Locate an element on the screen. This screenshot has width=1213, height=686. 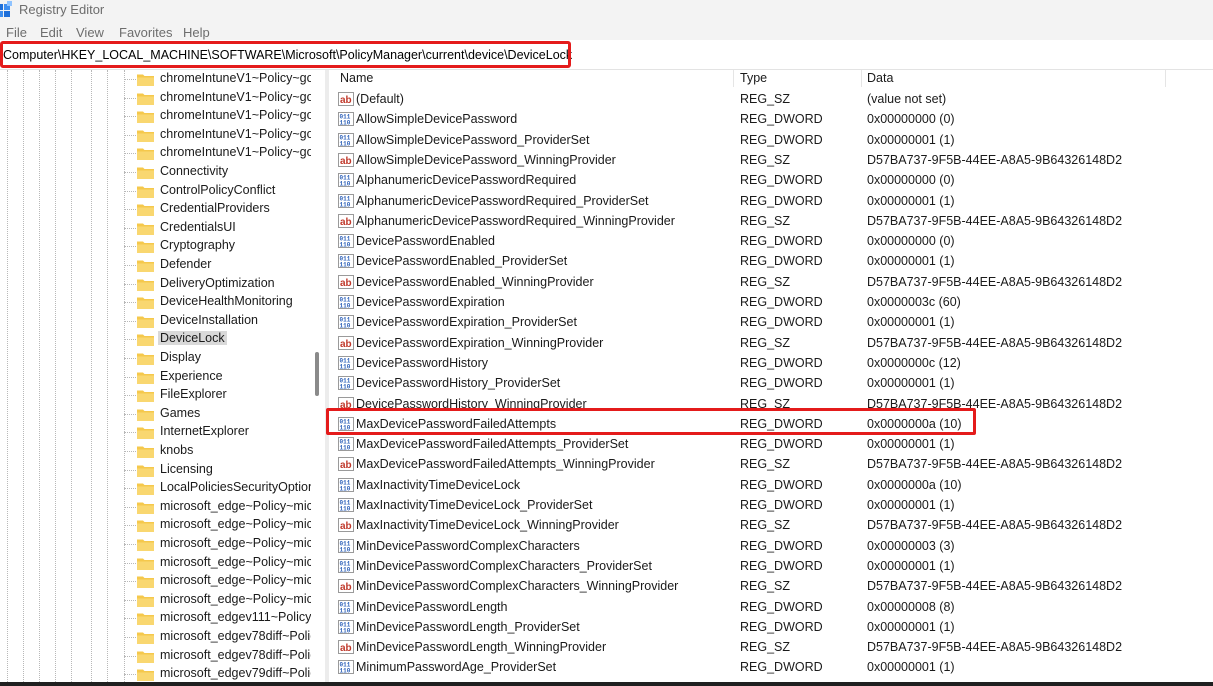
tree-item: DeviceLock is located at coordinates (223, 339).